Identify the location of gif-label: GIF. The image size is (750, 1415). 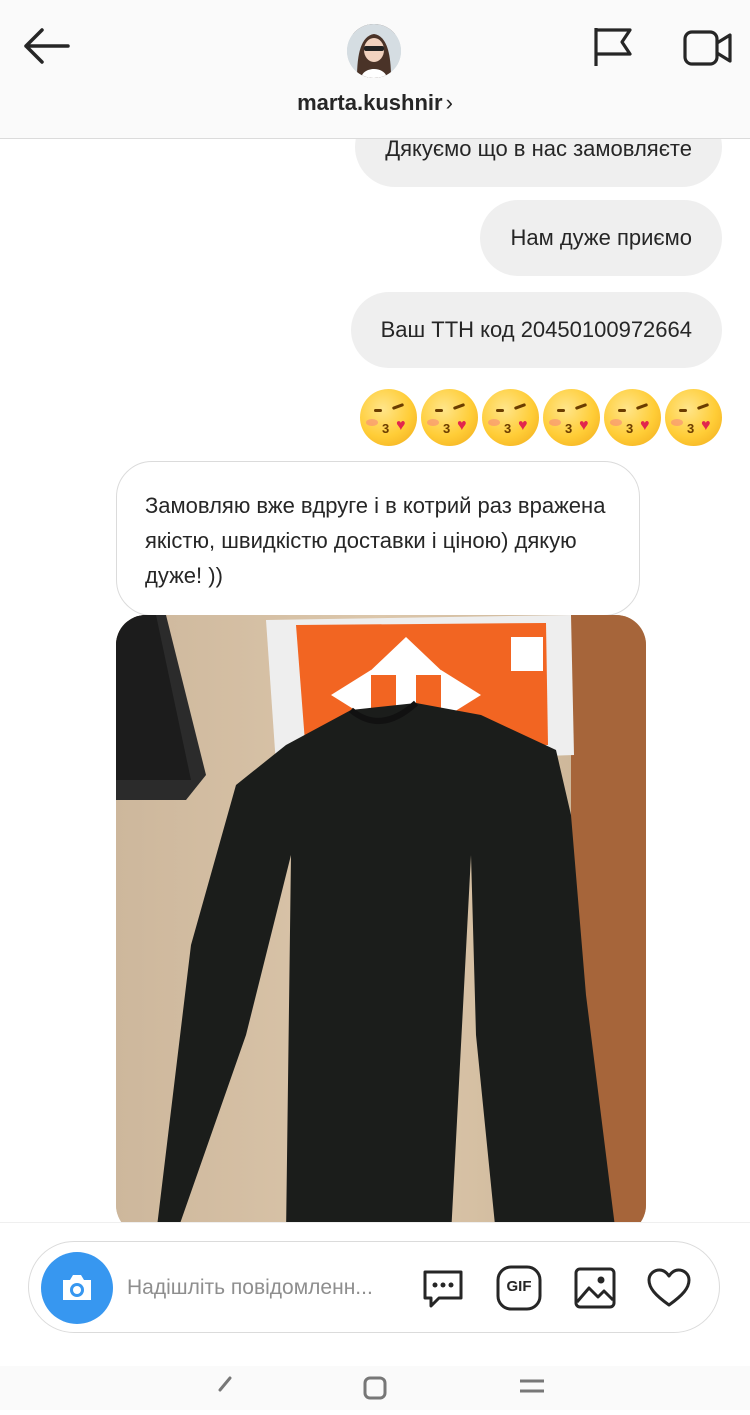
(519, 1286).